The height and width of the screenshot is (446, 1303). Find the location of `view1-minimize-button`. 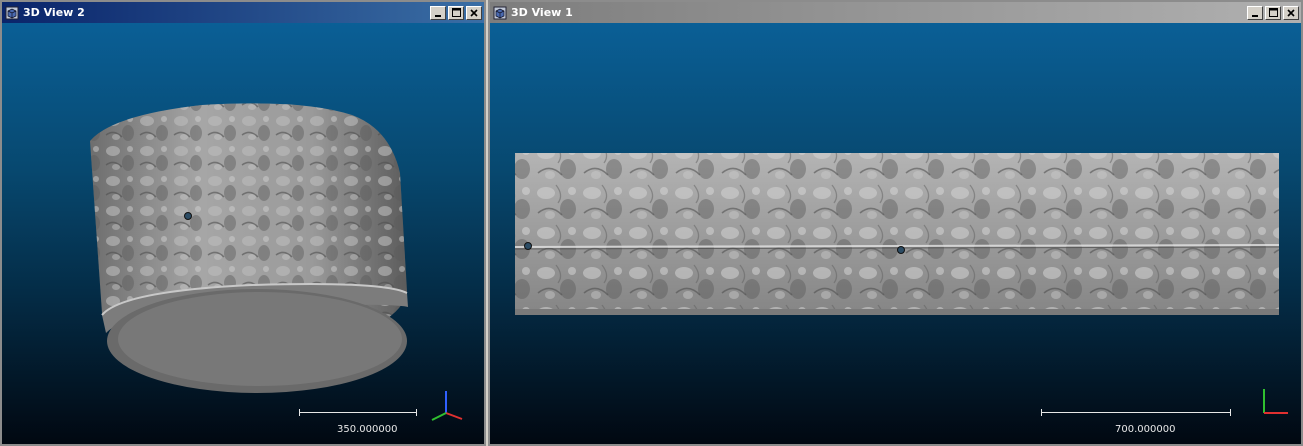

view1-minimize-button is located at coordinates (1255, 12).